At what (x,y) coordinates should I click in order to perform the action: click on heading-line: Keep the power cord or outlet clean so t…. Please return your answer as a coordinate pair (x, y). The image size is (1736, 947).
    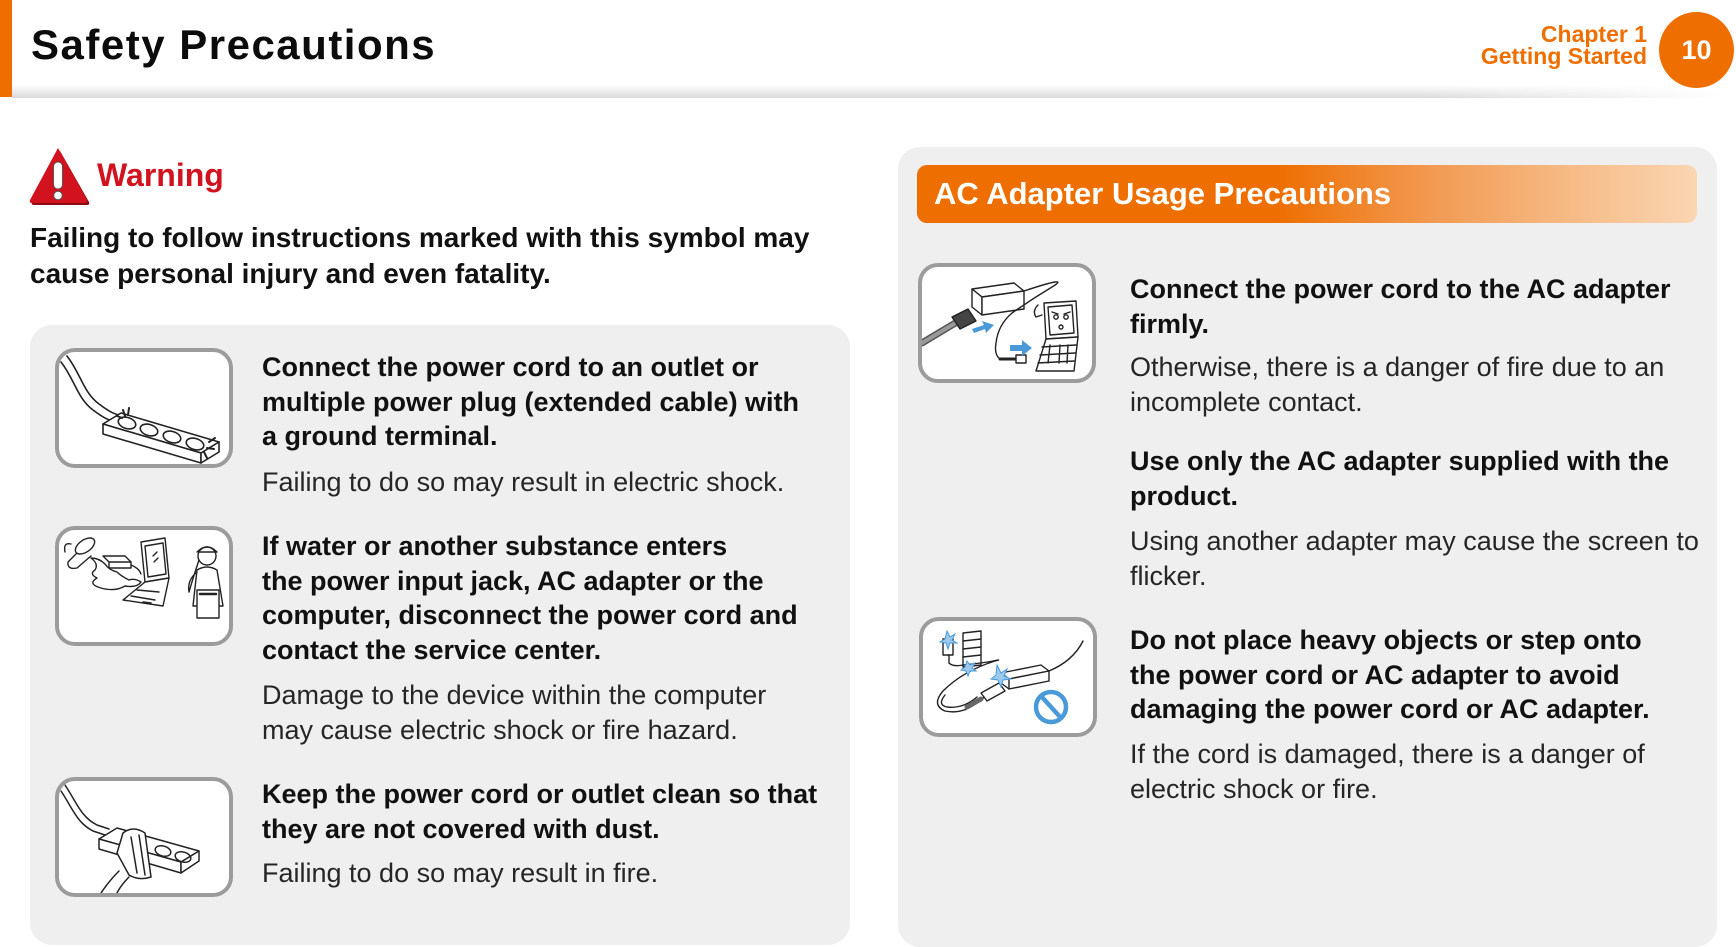
    Looking at the image, I should click on (540, 794).